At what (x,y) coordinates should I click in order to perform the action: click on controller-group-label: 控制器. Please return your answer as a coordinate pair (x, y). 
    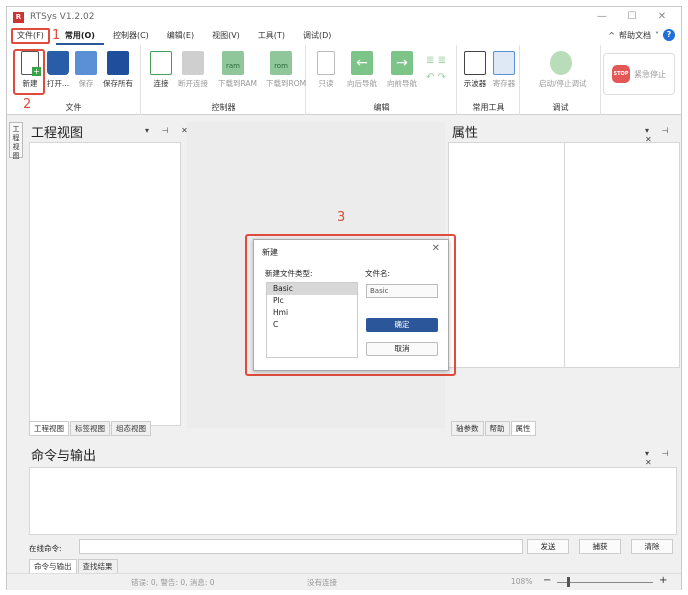
    Looking at the image, I should click on (223, 107).